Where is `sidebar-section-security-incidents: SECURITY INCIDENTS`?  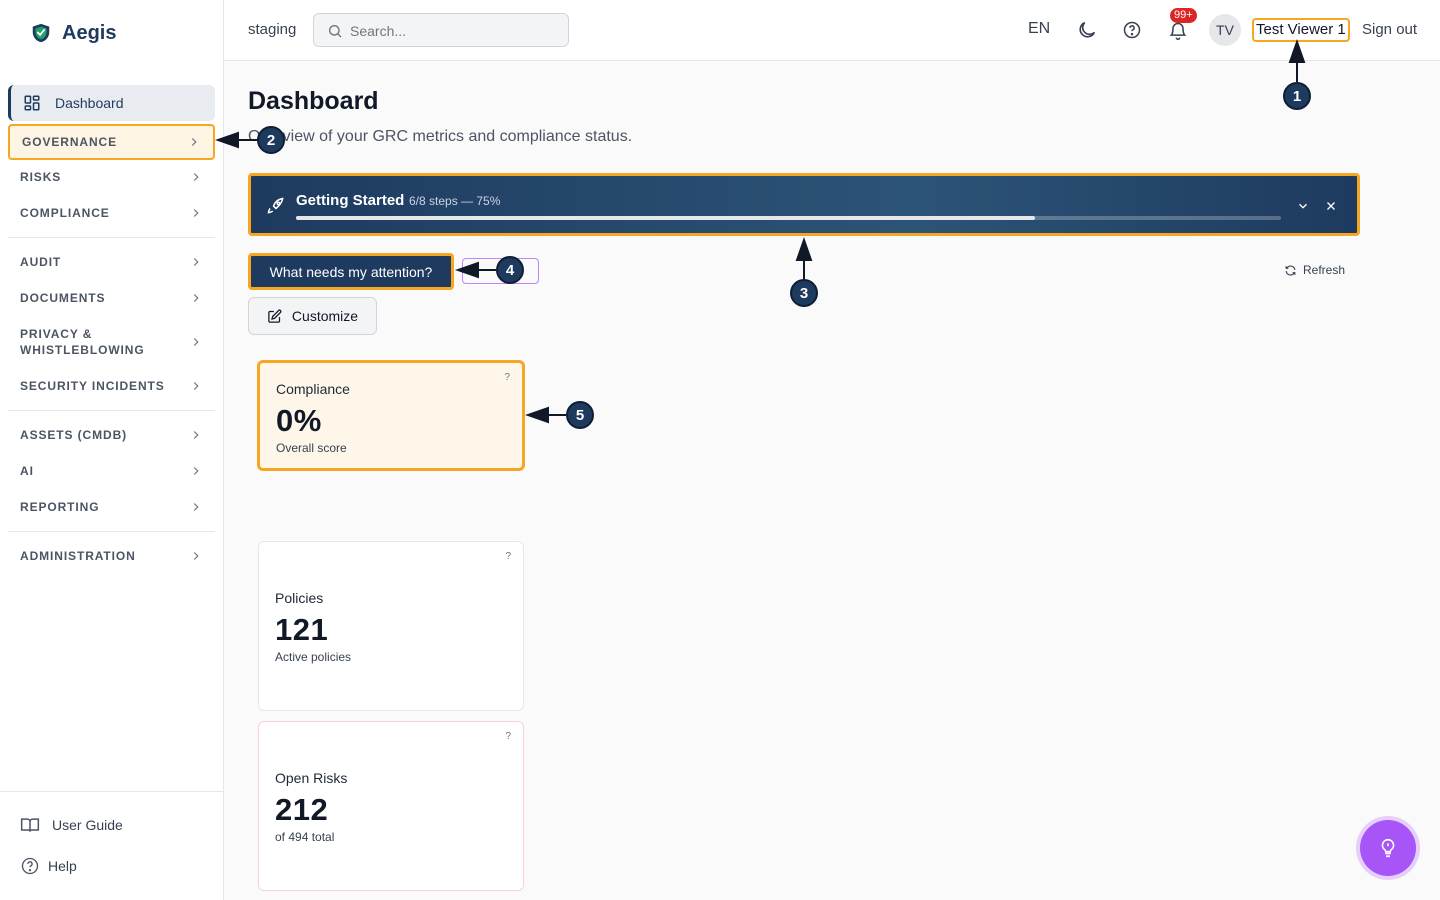
sidebar-section-security-incidents: SECURITY INCIDENTS is located at coordinates (111, 386).